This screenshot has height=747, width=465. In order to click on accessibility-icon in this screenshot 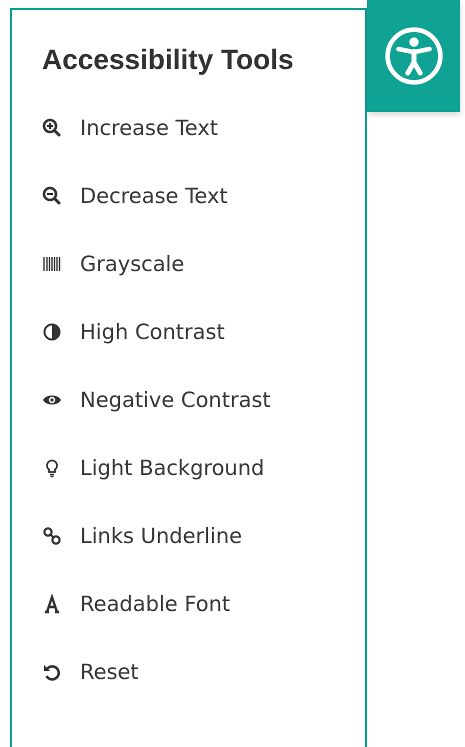, I will do `click(413, 56)`.